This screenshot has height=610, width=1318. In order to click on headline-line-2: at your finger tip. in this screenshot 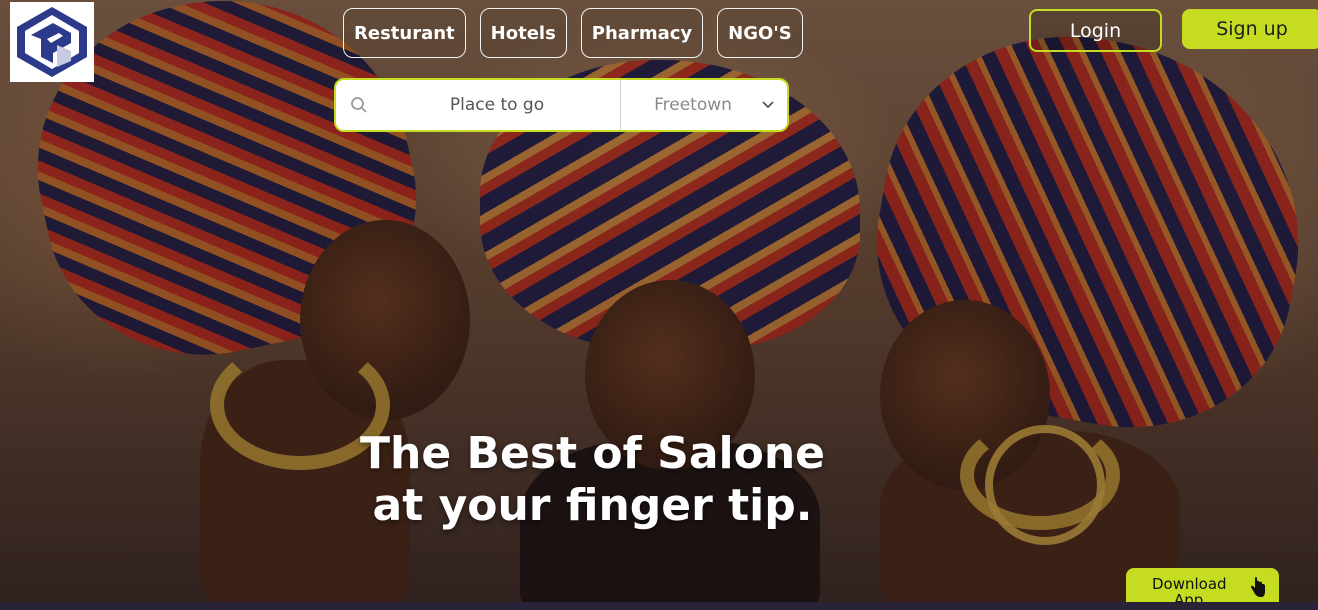, I will do `click(592, 505)`.